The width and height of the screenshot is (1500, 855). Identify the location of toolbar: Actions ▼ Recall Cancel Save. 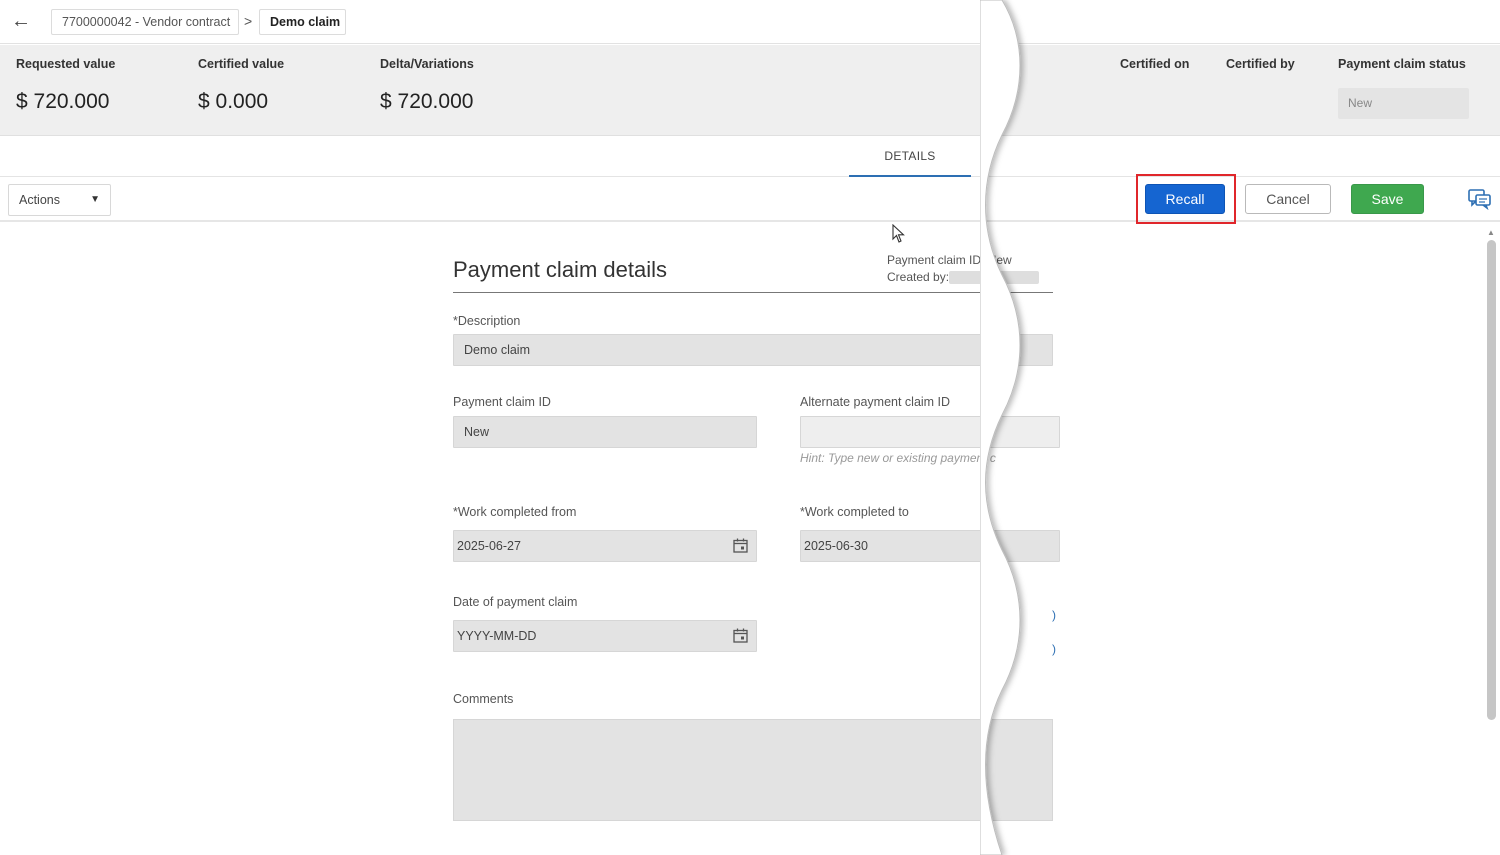
(750, 199).